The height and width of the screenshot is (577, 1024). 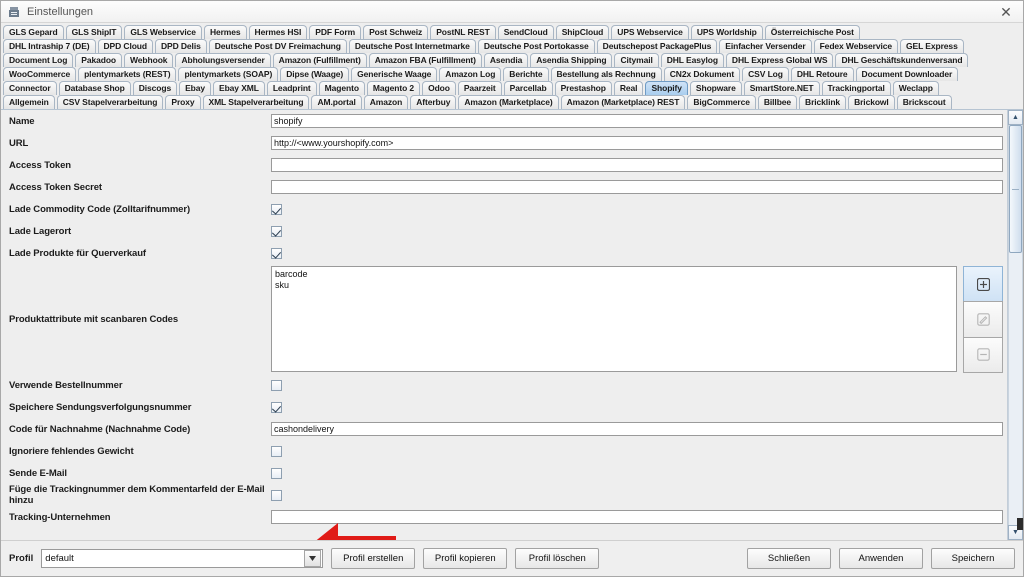 I want to click on tab-plentymarkets-rest: plentymarkets (REST), so click(x=127, y=74).